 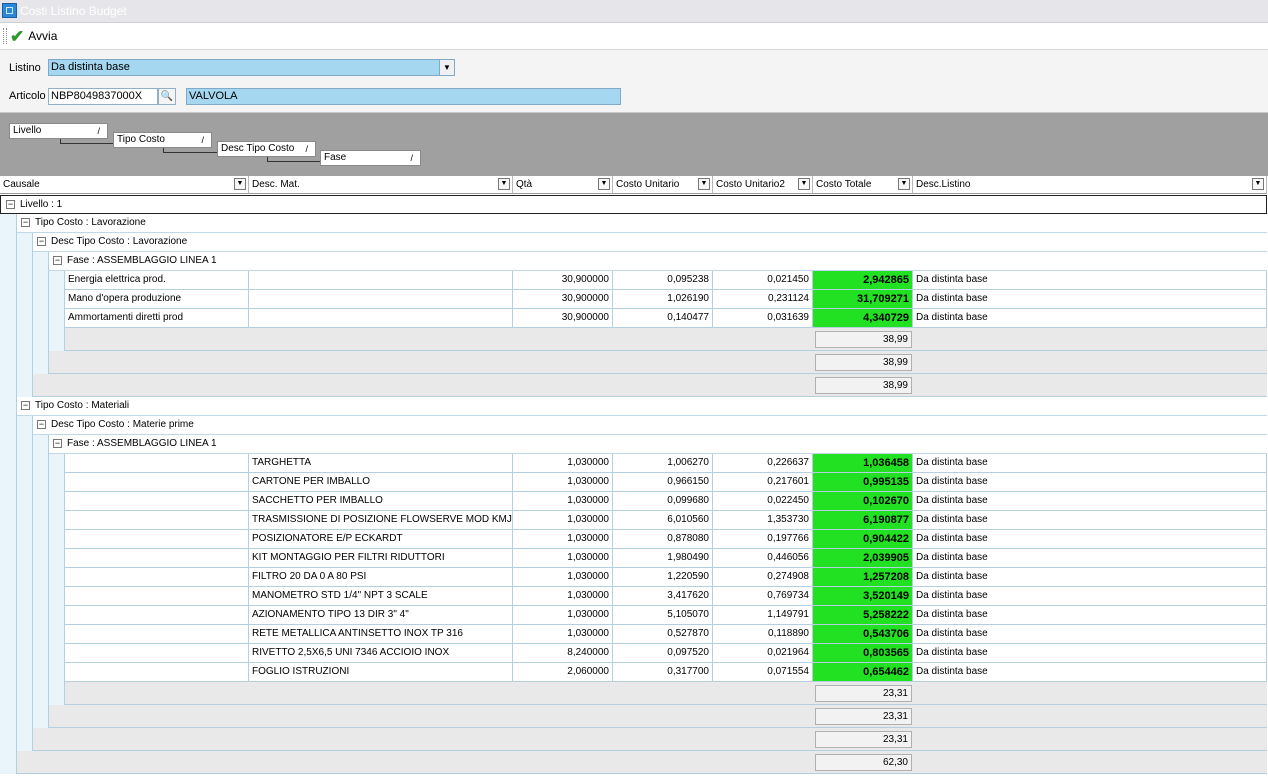 What do you see at coordinates (763, 596) in the screenshot?
I see `table-cell-cu2: 0,769734` at bounding box center [763, 596].